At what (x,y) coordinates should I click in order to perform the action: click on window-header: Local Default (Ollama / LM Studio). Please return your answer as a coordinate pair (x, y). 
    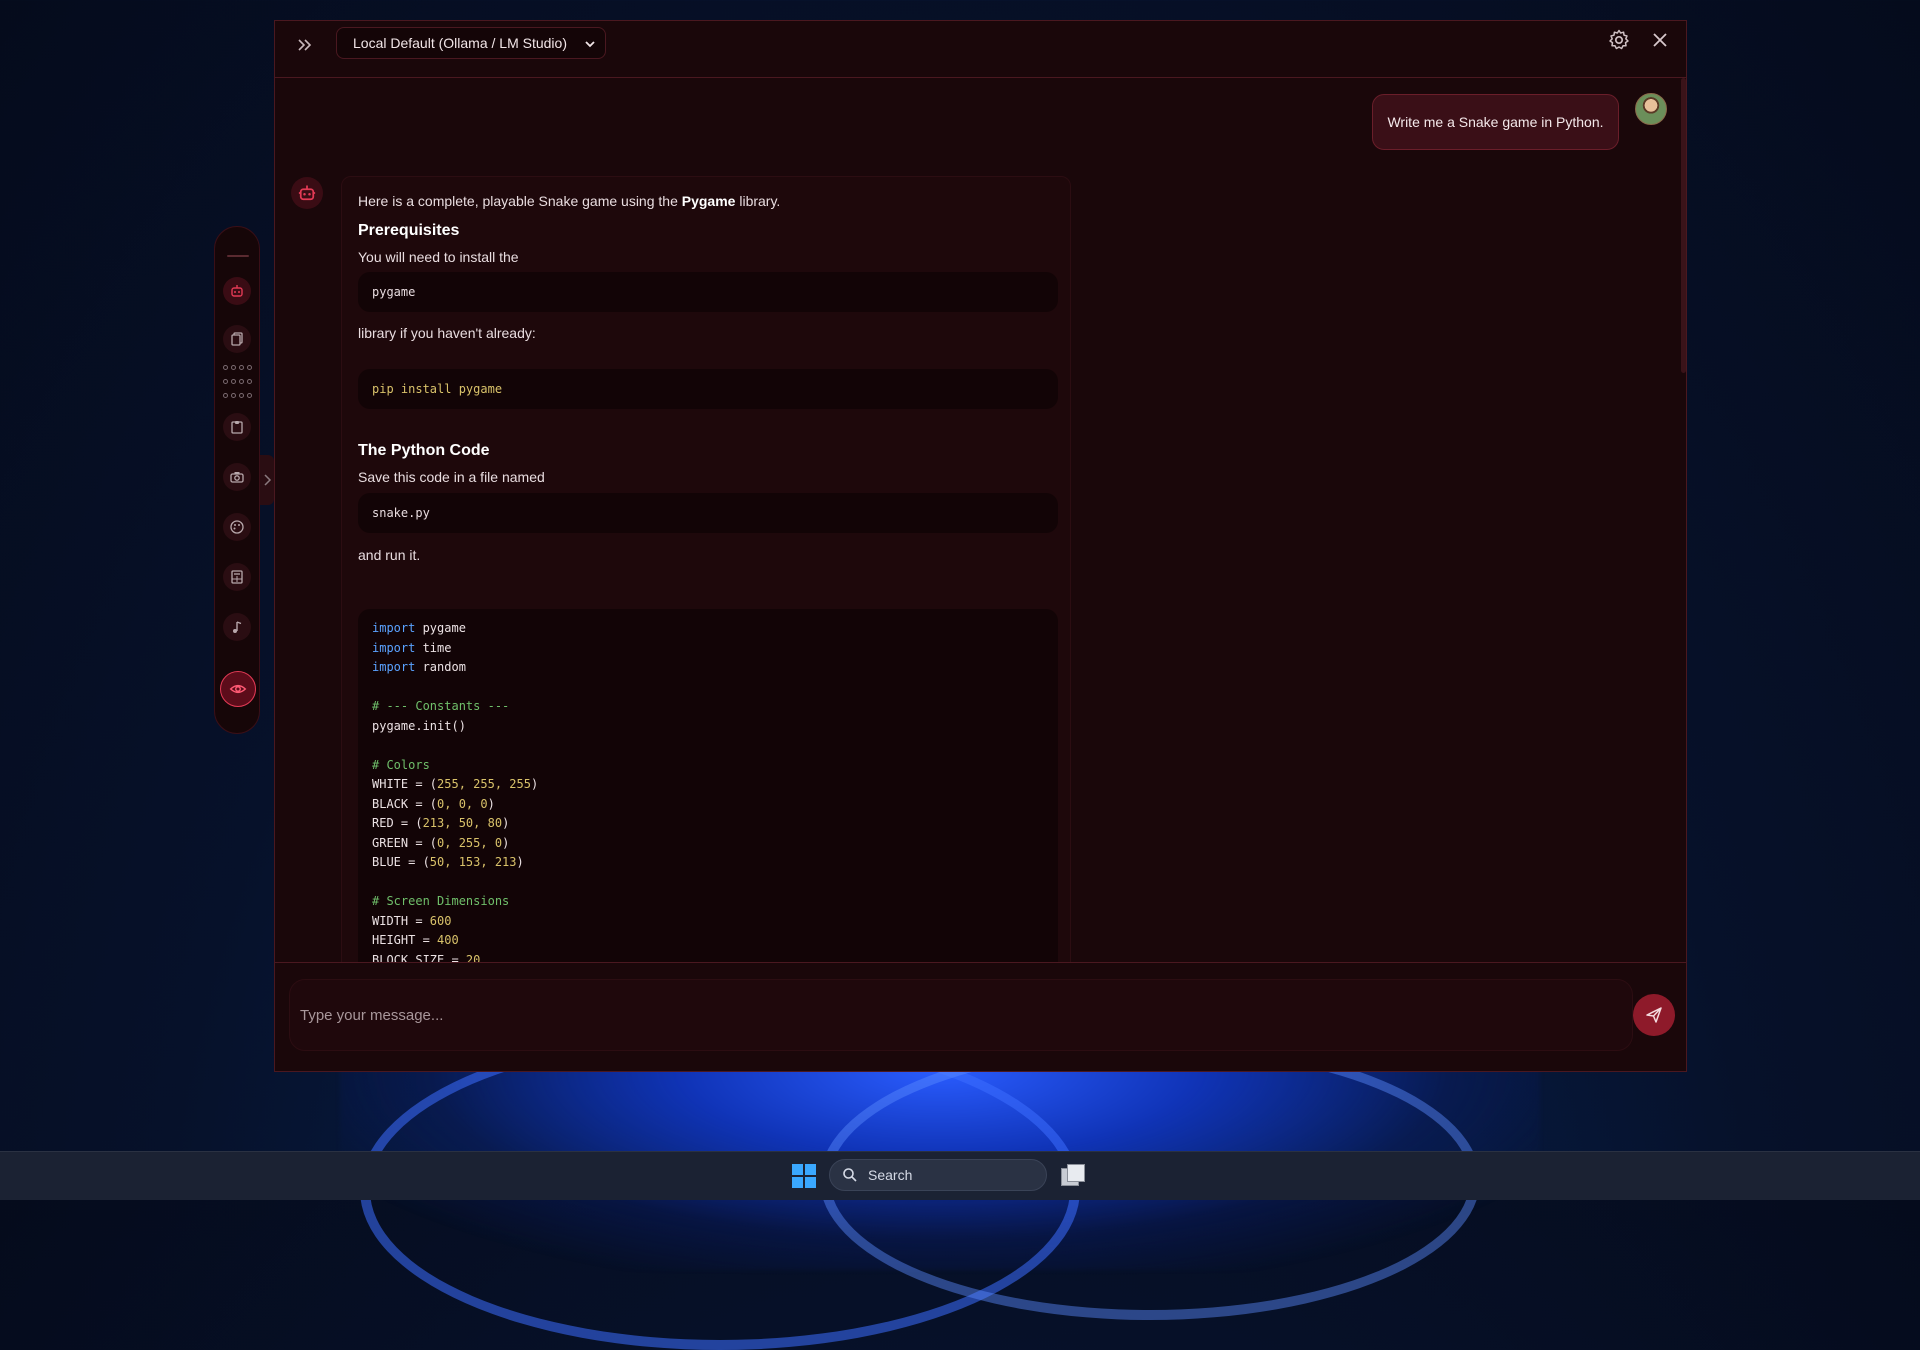
    Looking at the image, I should click on (980, 49).